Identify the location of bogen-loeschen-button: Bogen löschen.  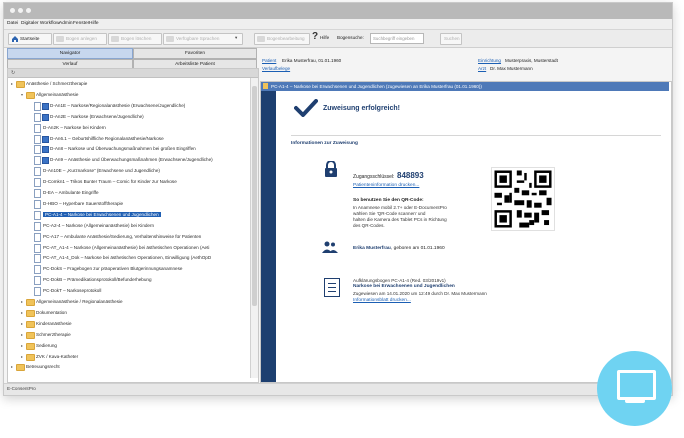
(135, 39).